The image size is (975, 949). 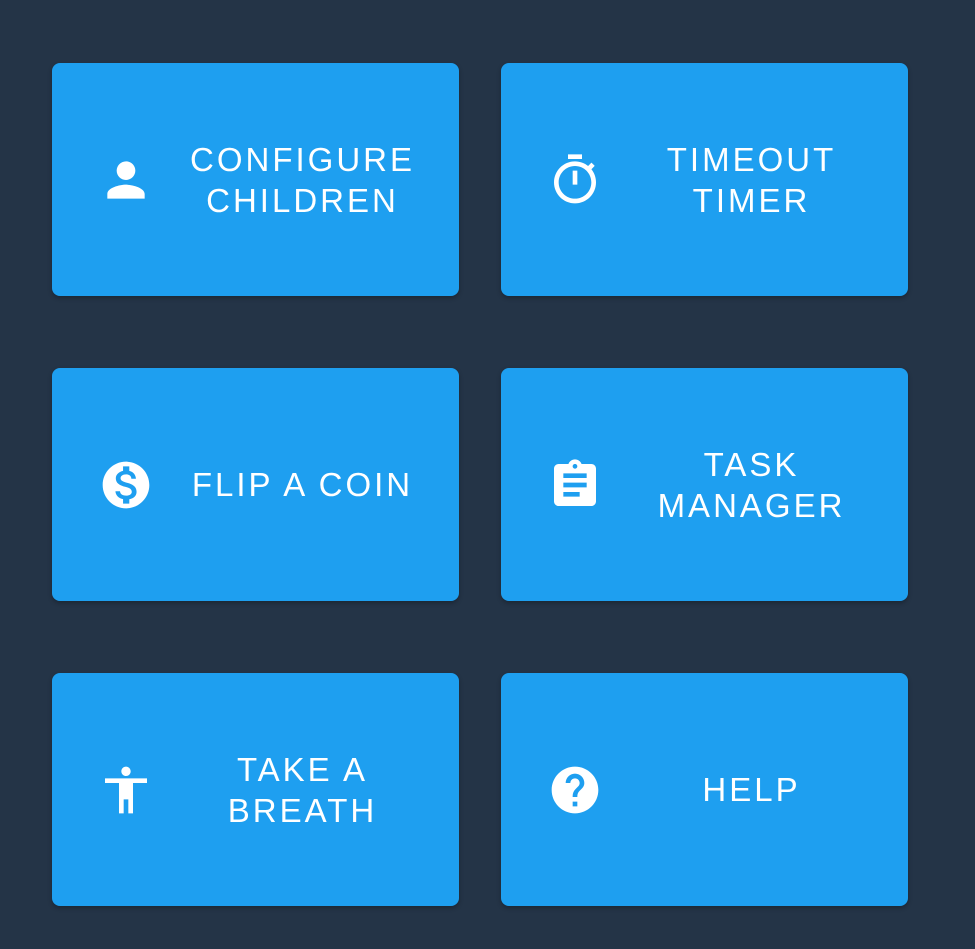 I want to click on configure-children-button: CONFIGURE CHILDREN, so click(x=255, y=179).